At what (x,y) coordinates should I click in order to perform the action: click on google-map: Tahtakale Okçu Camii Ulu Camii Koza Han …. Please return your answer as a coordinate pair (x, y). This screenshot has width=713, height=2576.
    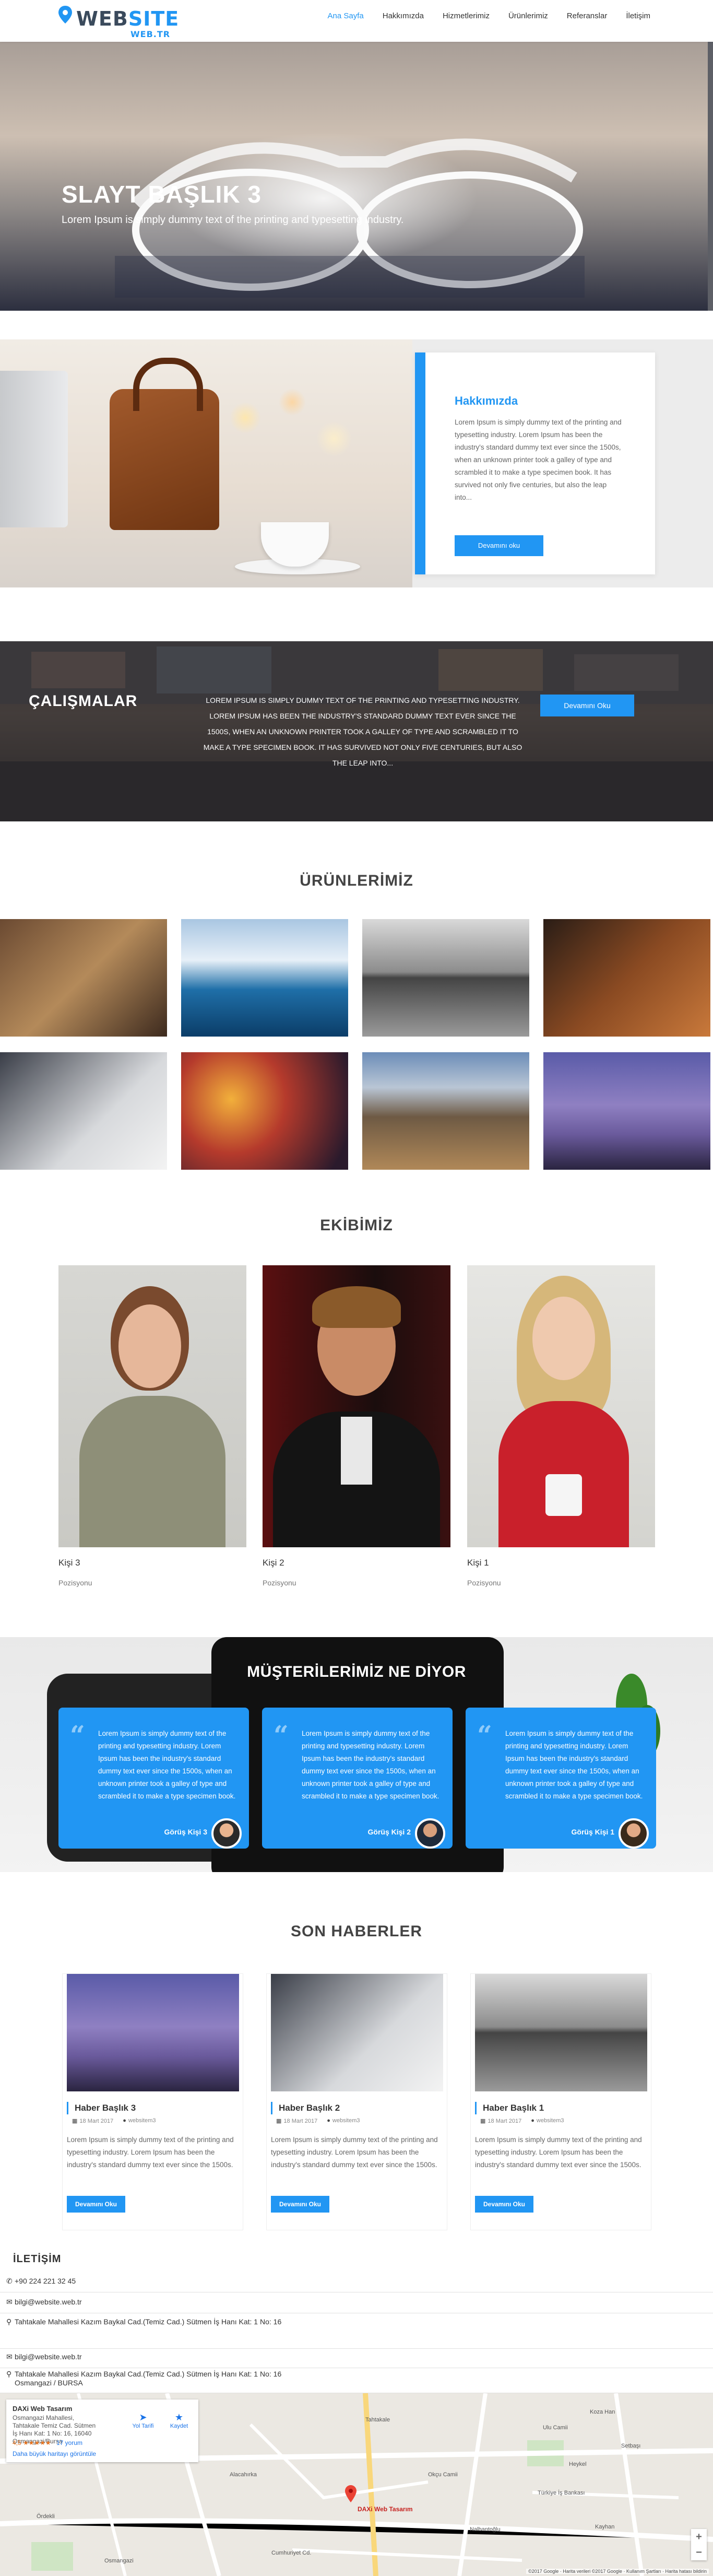
    Looking at the image, I should click on (356, 2484).